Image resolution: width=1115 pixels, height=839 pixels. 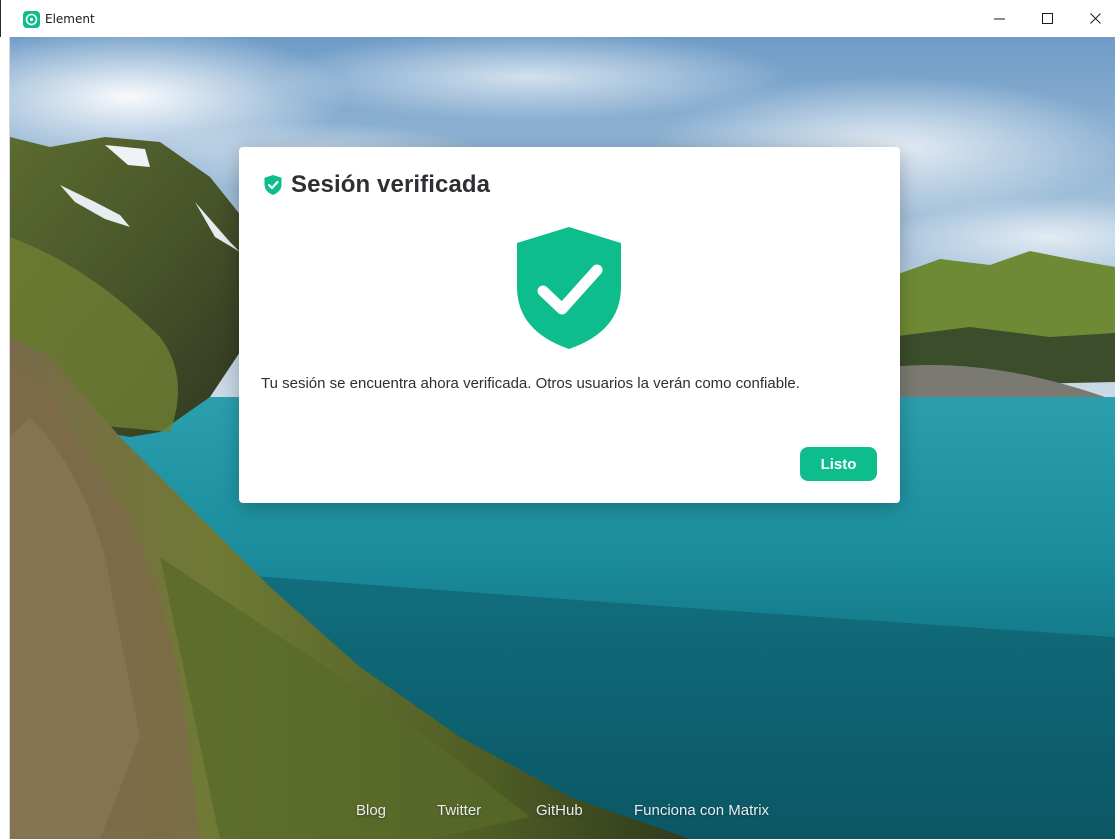 What do you see at coordinates (371, 810) in the screenshot?
I see `footer-link-blog: Blog` at bounding box center [371, 810].